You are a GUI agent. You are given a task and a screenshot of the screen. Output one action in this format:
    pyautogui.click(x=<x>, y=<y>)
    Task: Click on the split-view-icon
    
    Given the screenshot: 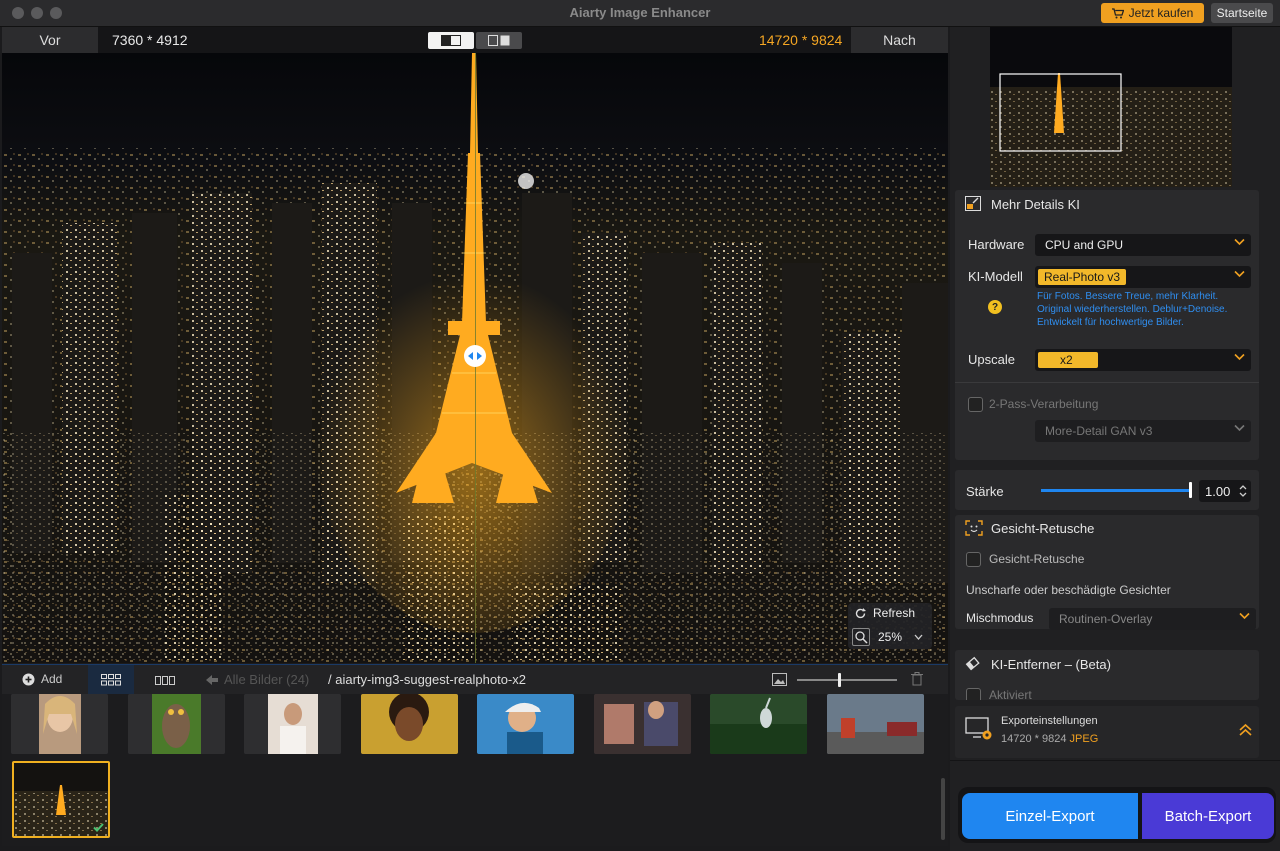 What is the action you would take?
    pyautogui.click(x=451, y=40)
    